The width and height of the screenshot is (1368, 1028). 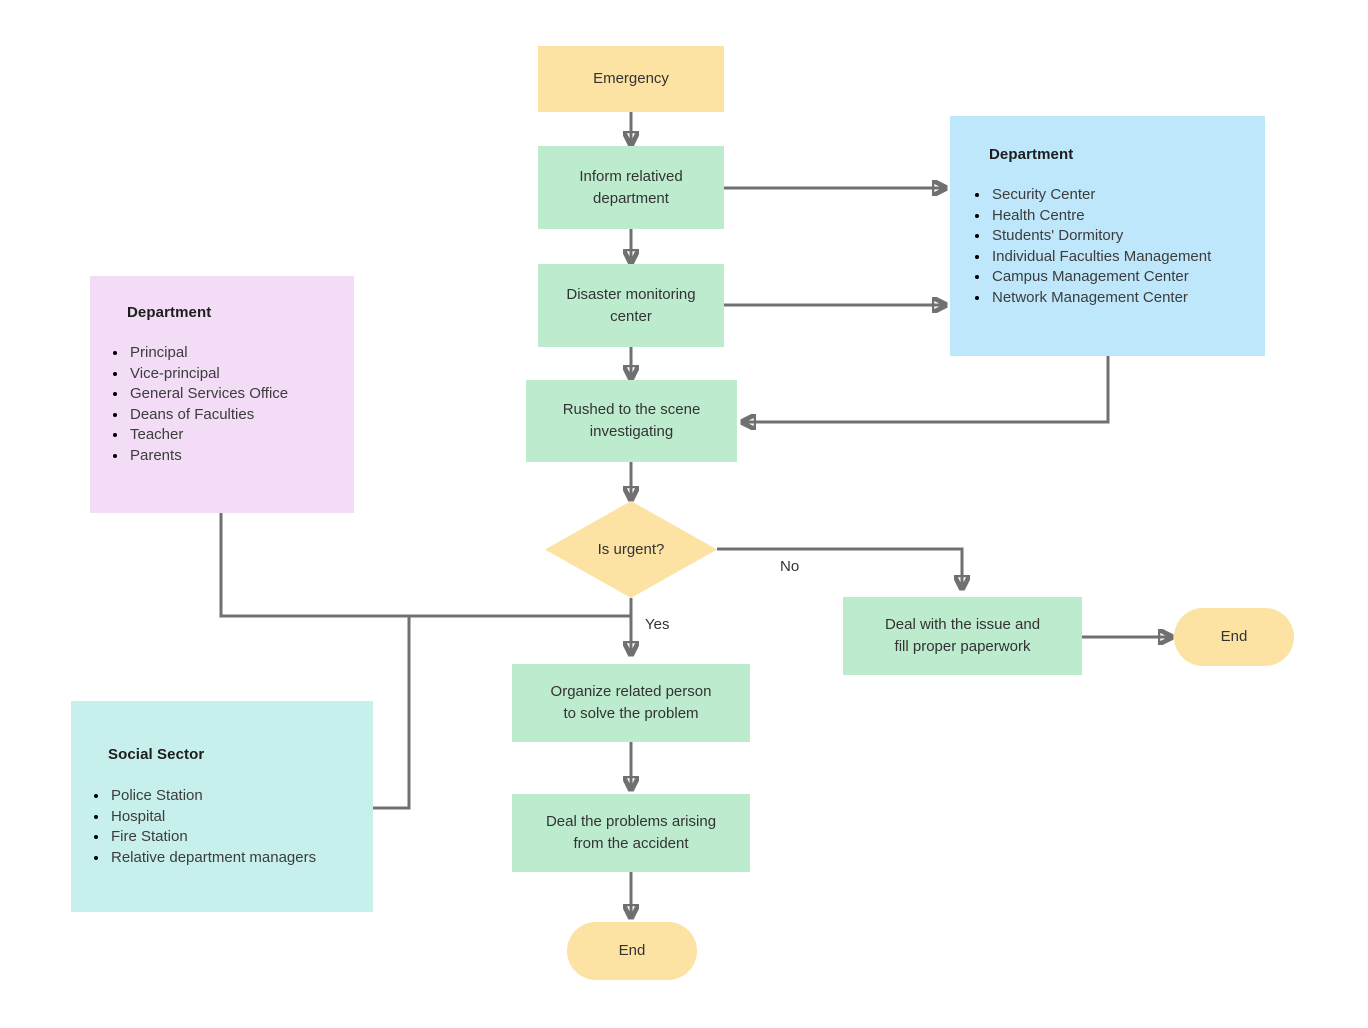 I want to click on list-item: Relative department managers, so click(x=212, y=858).